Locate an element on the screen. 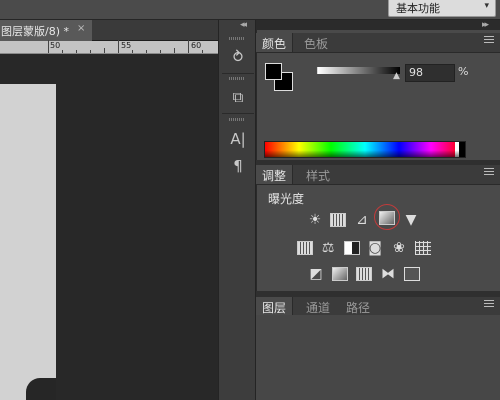 The image size is (500, 400). color-lookup-icon is located at coordinates (423, 248).